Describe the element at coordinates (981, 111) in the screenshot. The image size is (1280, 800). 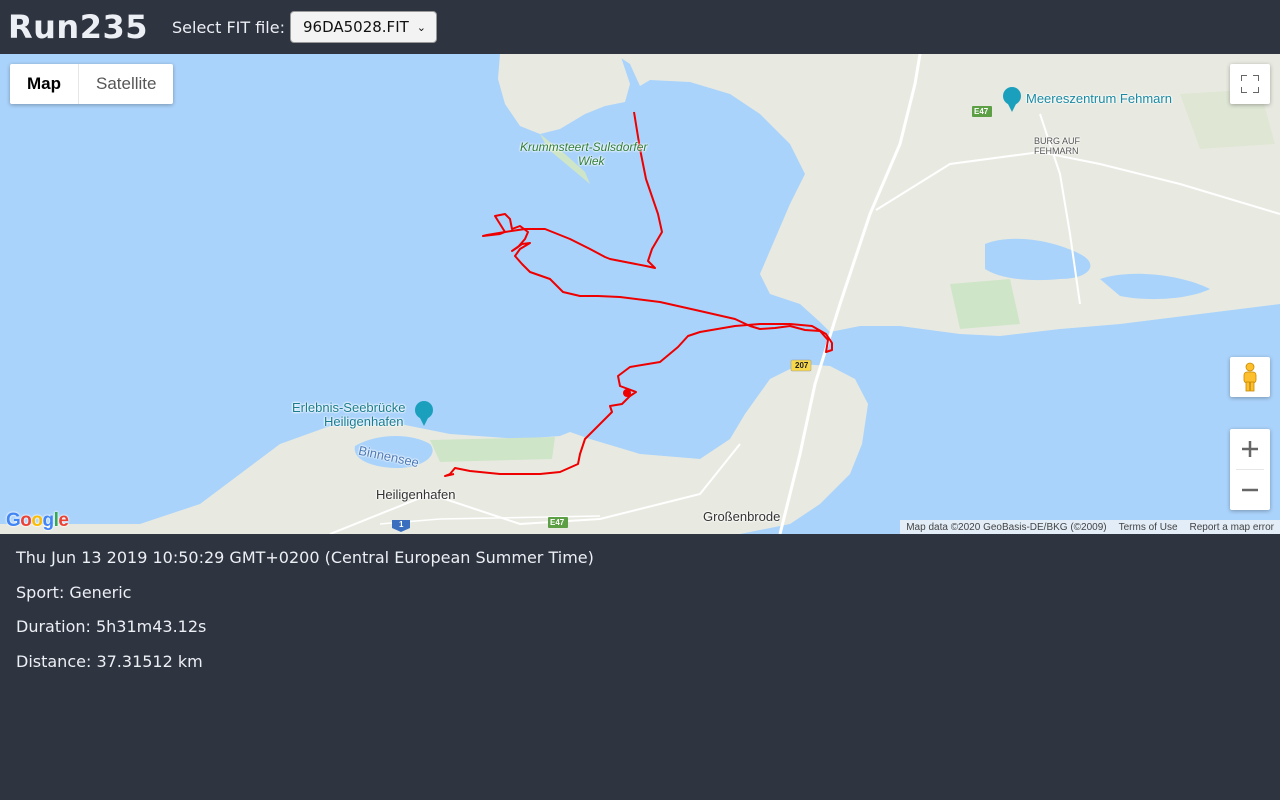
I see `road-shield-e47-top: E47` at that location.